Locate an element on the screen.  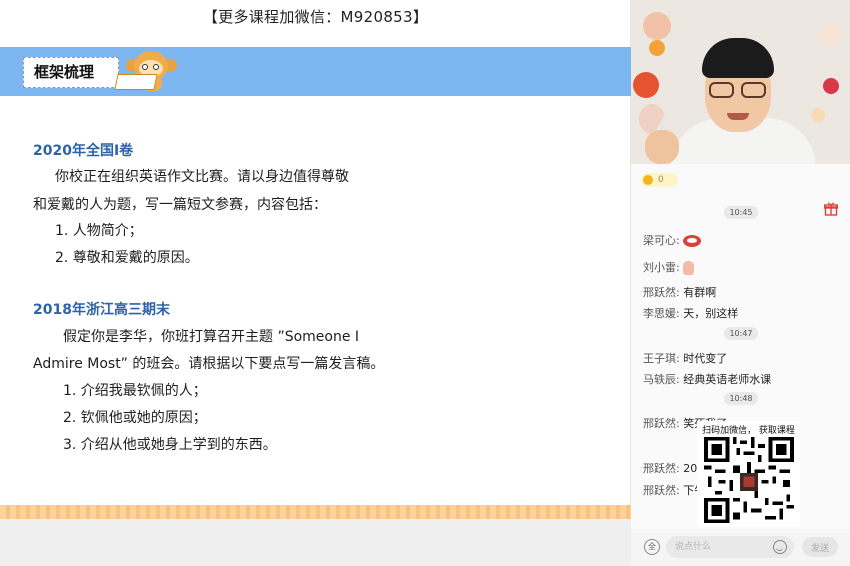
coin-icon is located at coordinates (648, 180).